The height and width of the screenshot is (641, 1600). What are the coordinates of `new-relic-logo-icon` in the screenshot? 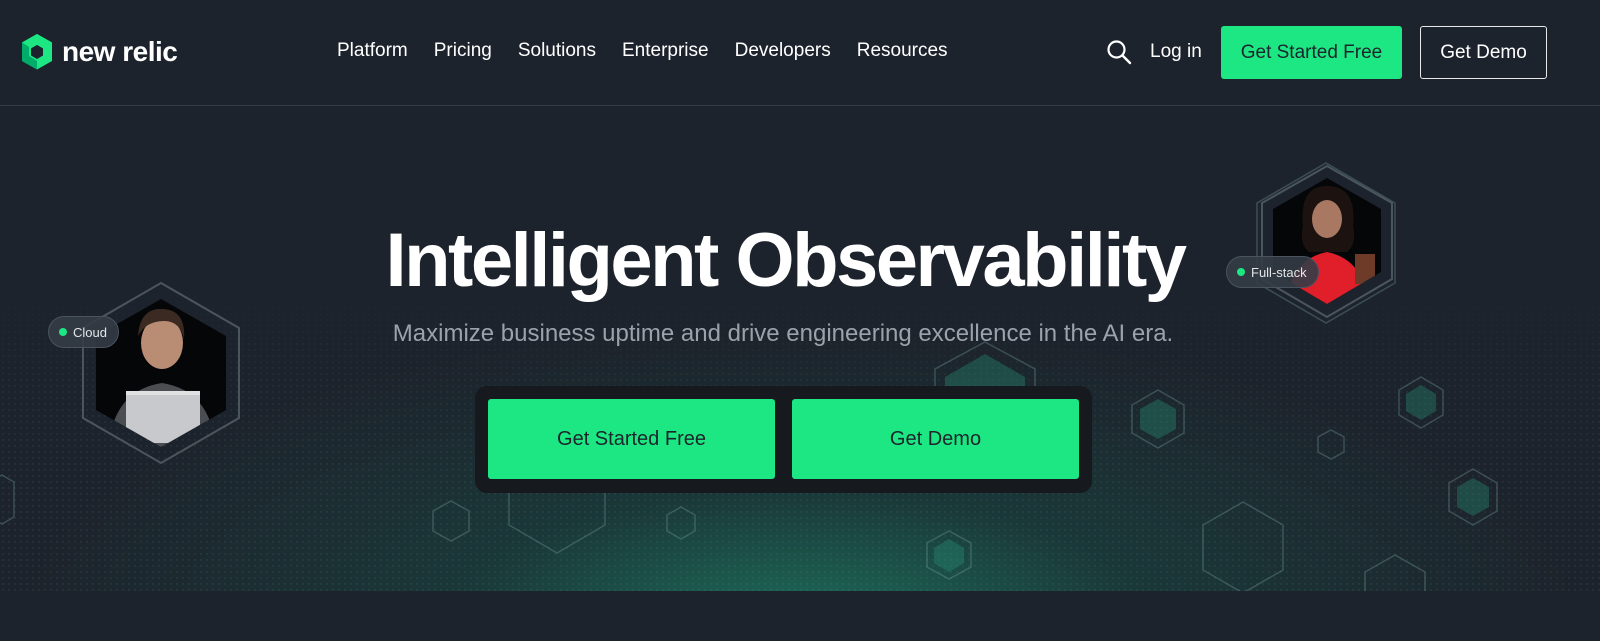 It's located at (37, 52).